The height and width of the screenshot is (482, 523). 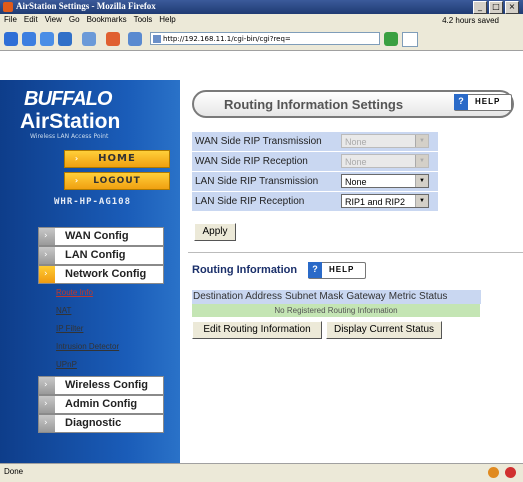 I want to click on lan-rip-reception-label: LAN Side RIP Reception, so click(x=250, y=201).